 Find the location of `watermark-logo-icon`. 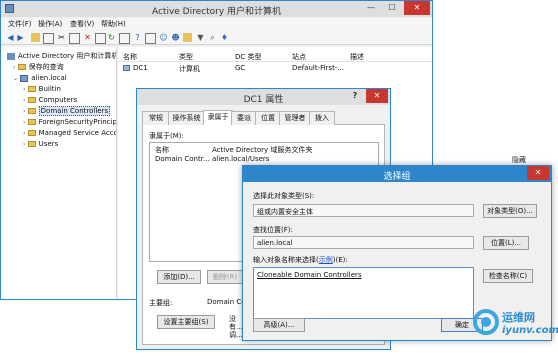

watermark-logo-icon is located at coordinates (486, 322).